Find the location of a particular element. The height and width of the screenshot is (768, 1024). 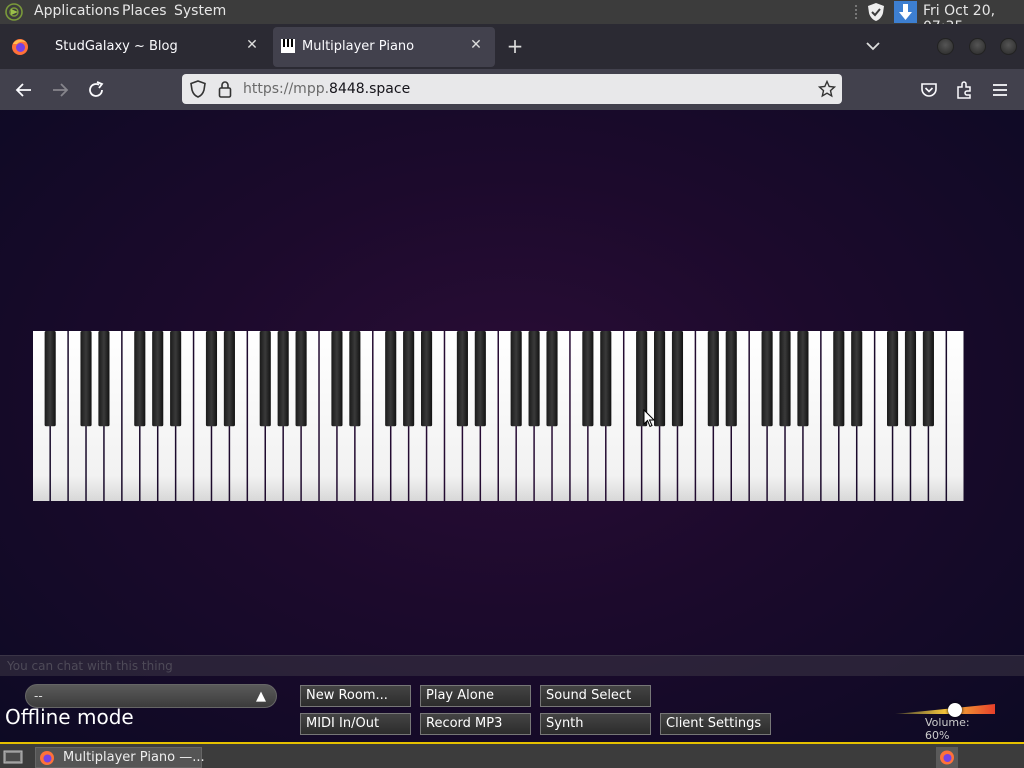

menu-system: System is located at coordinates (200, 11).